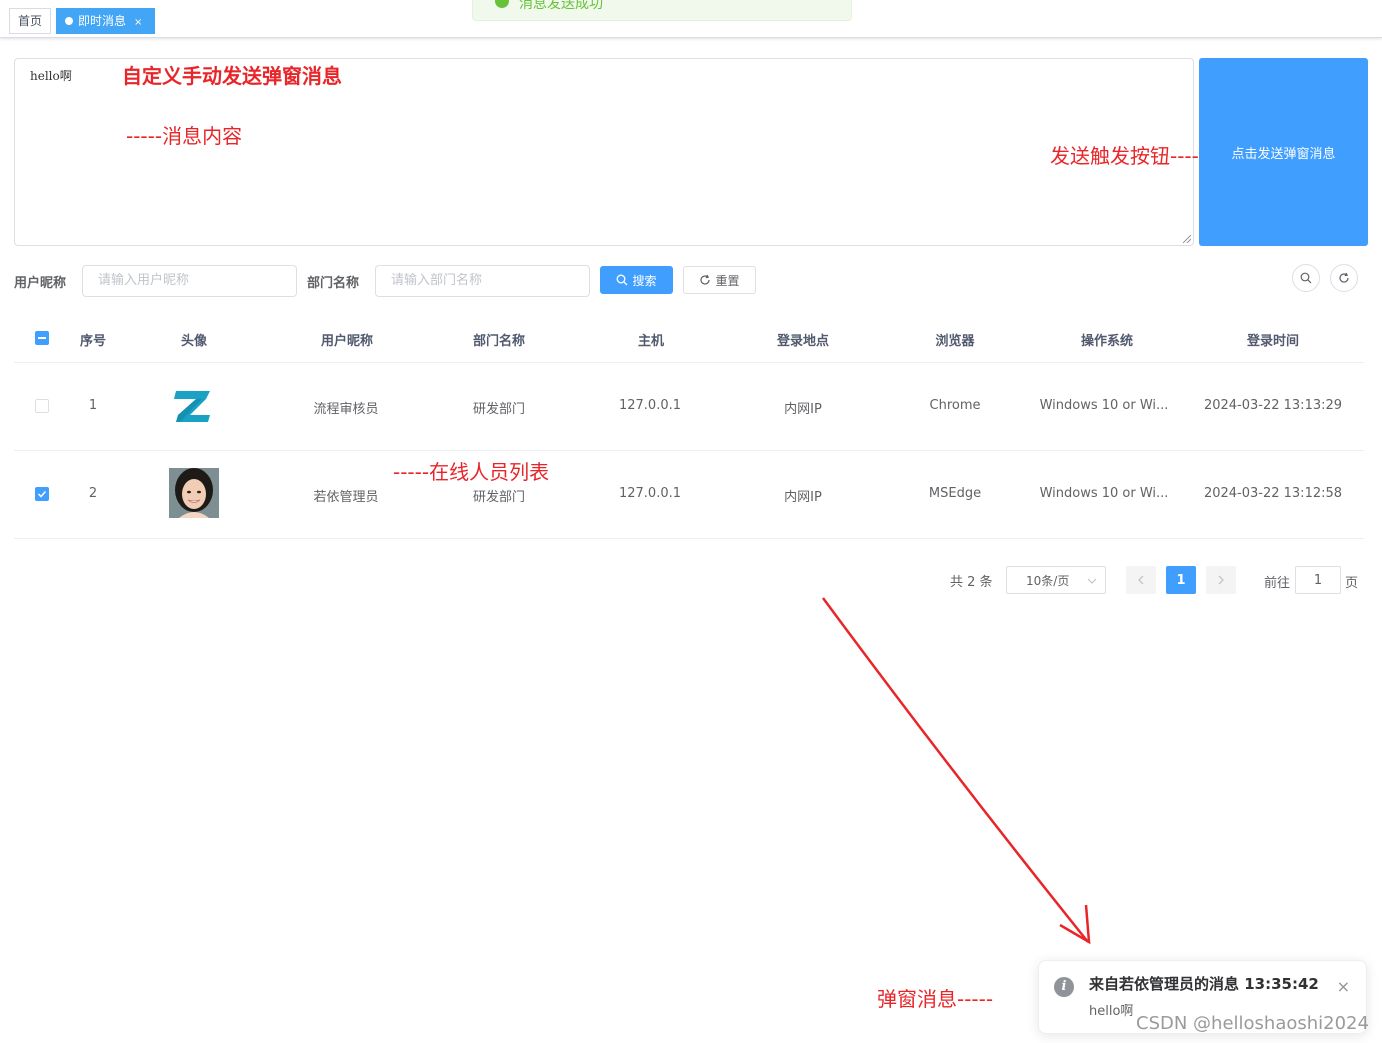 The height and width of the screenshot is (1043, 1382). What do you see at coordinates (1252, 1023) in the screenshot?
I see `watermark: CSDN @helloshaoshi2024` at bounding box center [1252, 1023].